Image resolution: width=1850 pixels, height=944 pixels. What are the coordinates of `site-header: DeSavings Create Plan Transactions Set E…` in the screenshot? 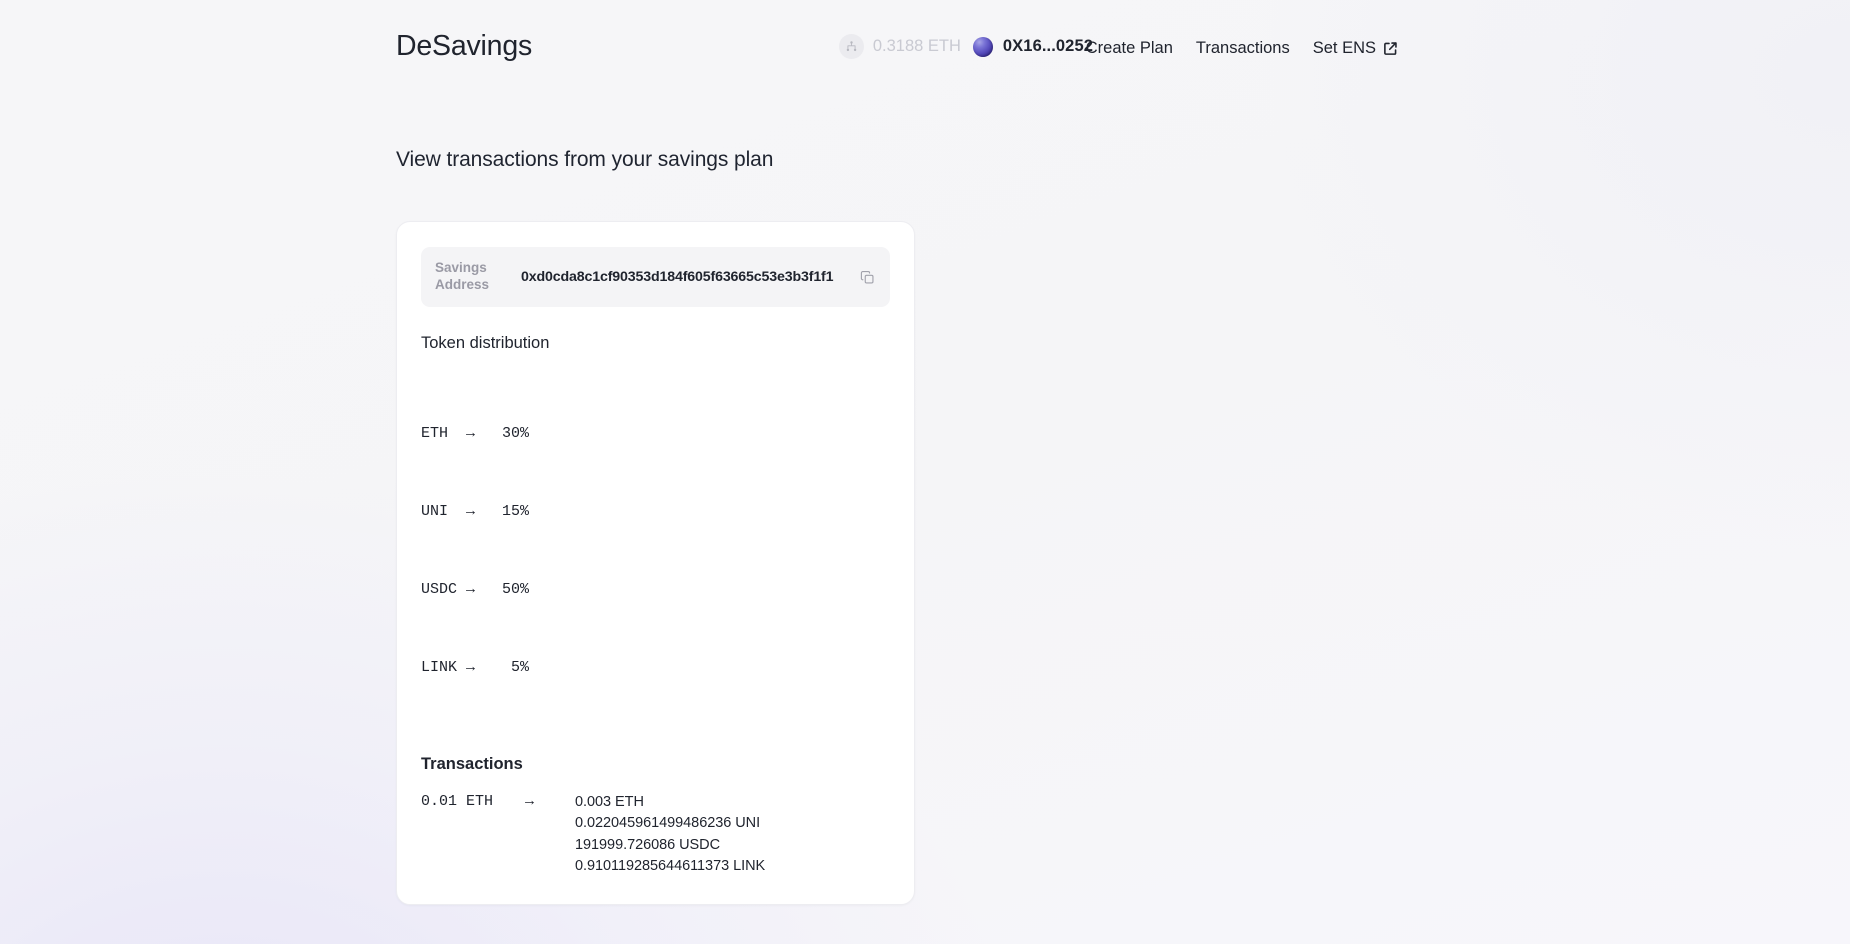 It's located at (925, 52).